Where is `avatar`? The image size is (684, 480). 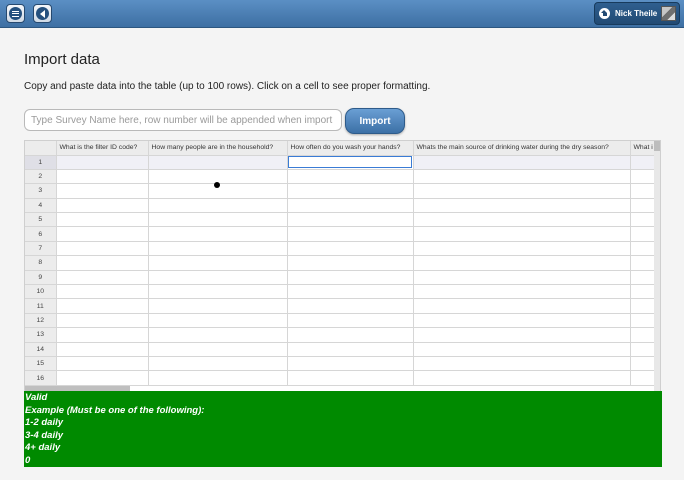
avatar is located at coordinates (668, 13).